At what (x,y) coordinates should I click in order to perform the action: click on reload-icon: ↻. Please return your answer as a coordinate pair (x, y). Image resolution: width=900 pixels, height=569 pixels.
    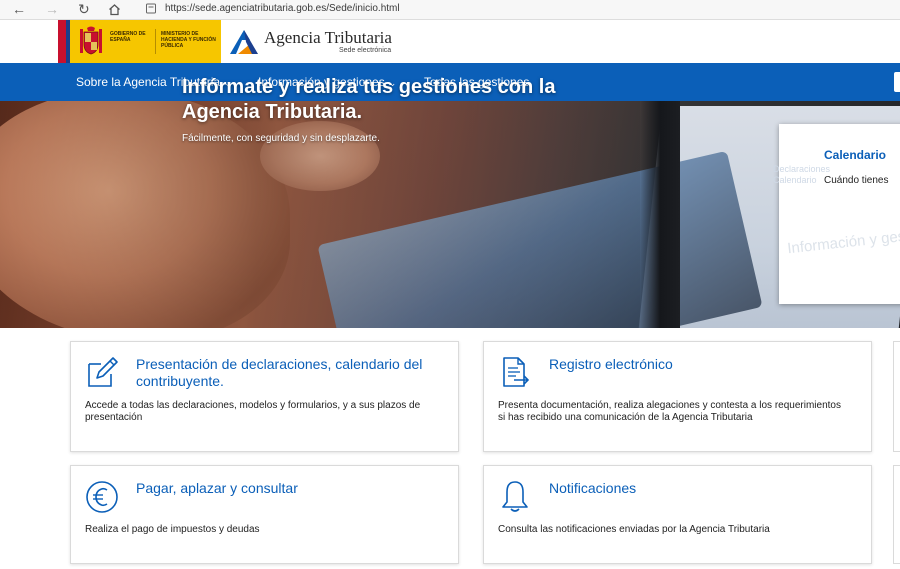
    Looking at the image, I should click on (84, 9).